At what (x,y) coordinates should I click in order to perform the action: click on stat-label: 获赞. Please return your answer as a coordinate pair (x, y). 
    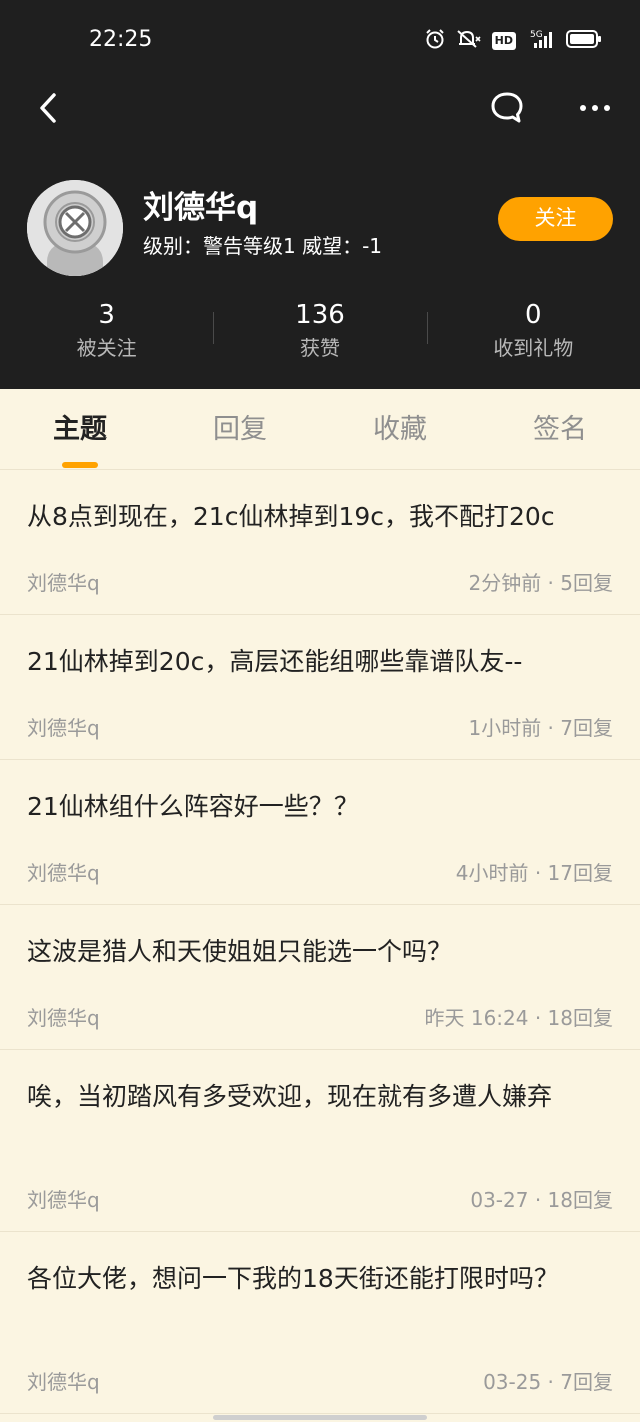
    Looking at the image, I should click on (319, 348).